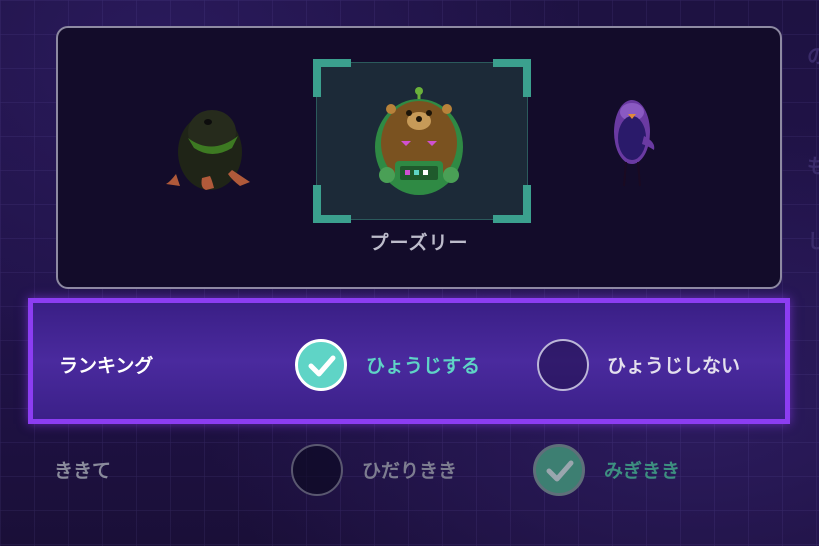 The height and width of the screenshot is (546, 819). Describe the element at coordinates (317, 470) in the screenshot. I see `left-handed-radio` at that location.